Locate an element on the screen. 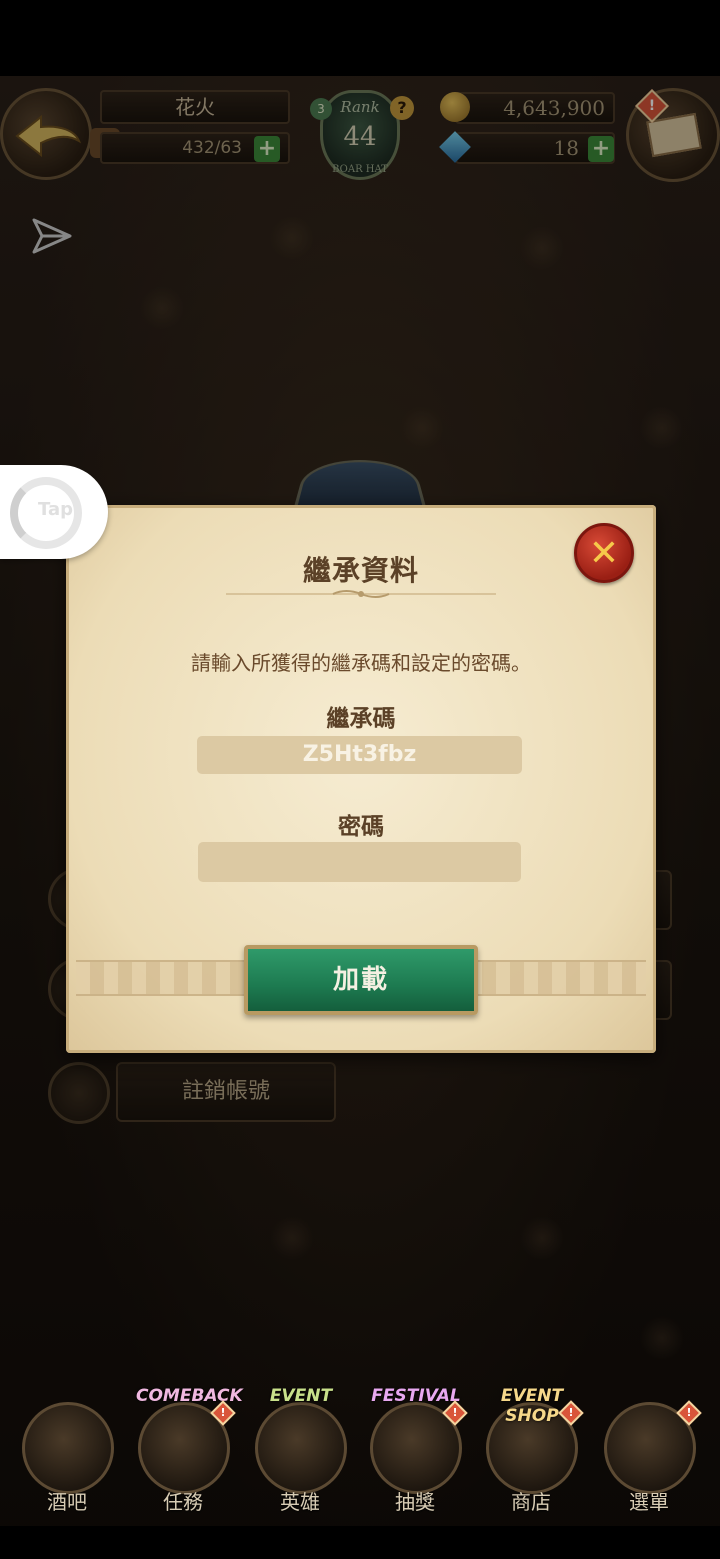  nav-label: 商店 is located at coordinates (531, 1502).